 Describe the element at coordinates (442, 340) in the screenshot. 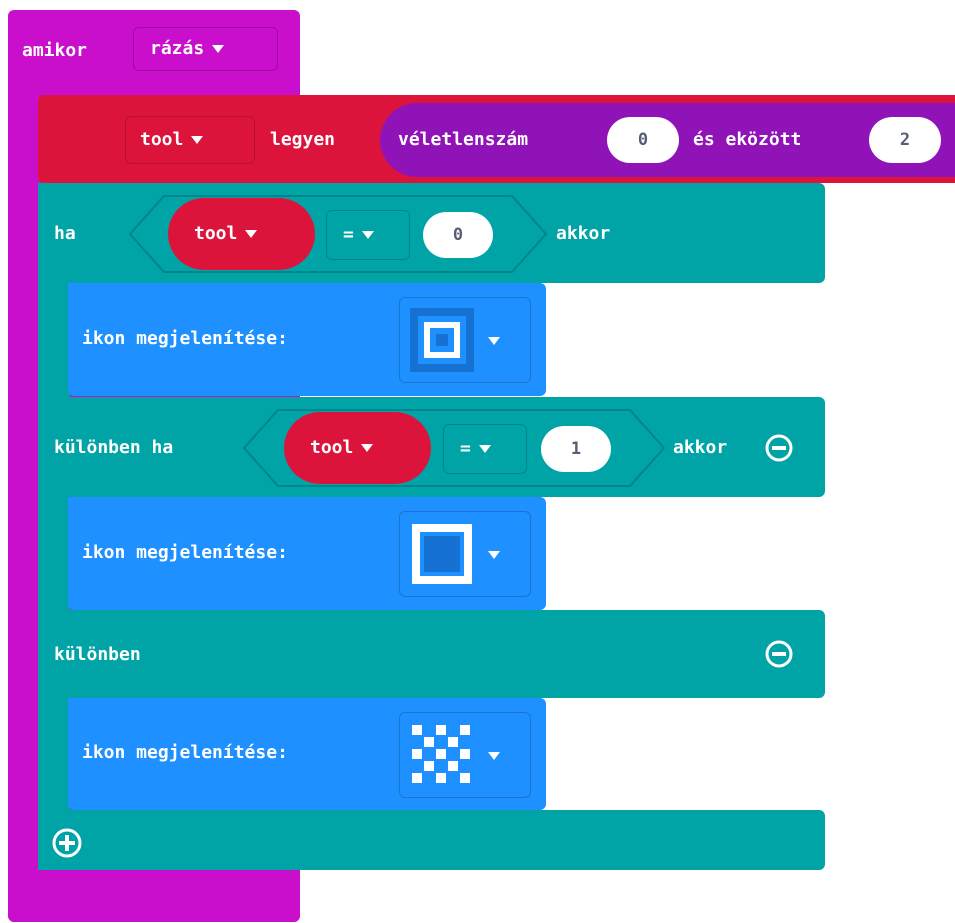

I see `square-small-led-icon` at that location.